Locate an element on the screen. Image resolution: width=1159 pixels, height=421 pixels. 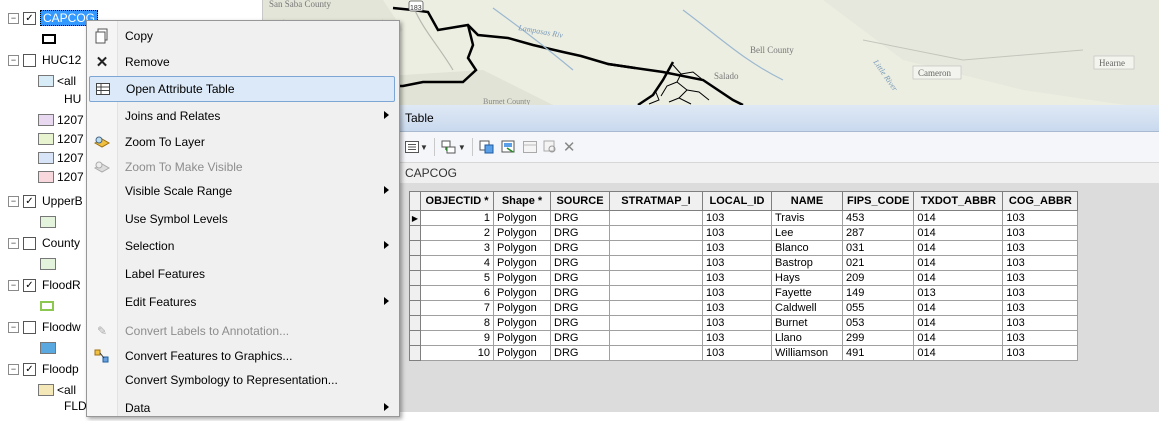
column-header: OBJECTID * is located at coordinates (457, 201).